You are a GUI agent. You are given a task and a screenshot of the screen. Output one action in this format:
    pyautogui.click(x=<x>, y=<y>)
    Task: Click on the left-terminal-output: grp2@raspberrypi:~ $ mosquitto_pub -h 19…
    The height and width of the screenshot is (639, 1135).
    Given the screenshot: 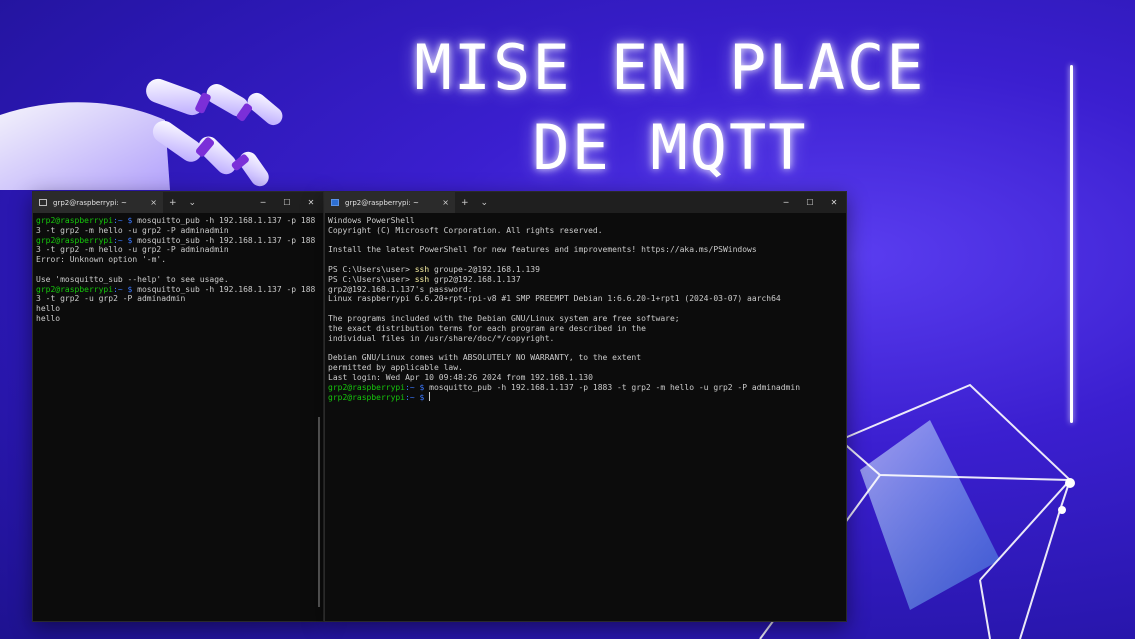 What is the action you would take?
    pyautogui.click(x=178, y=268)
    